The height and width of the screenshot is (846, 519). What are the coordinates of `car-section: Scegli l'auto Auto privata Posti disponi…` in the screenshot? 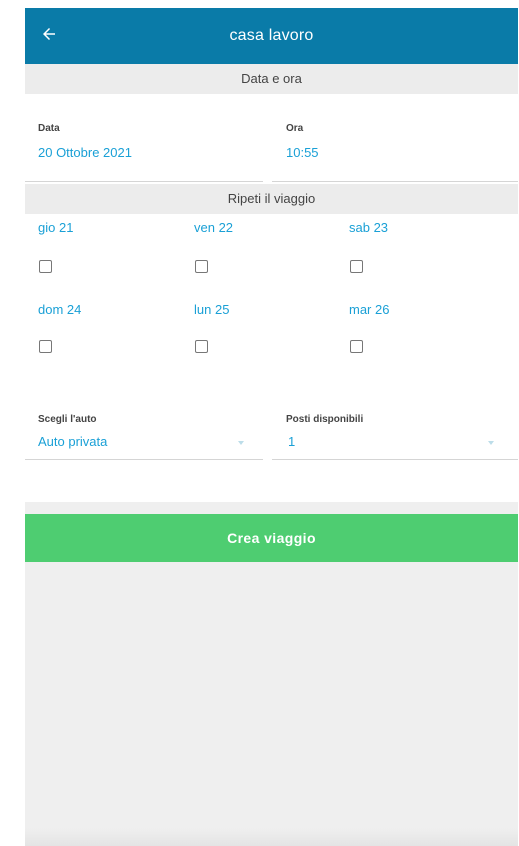 It's located at (271, 458).